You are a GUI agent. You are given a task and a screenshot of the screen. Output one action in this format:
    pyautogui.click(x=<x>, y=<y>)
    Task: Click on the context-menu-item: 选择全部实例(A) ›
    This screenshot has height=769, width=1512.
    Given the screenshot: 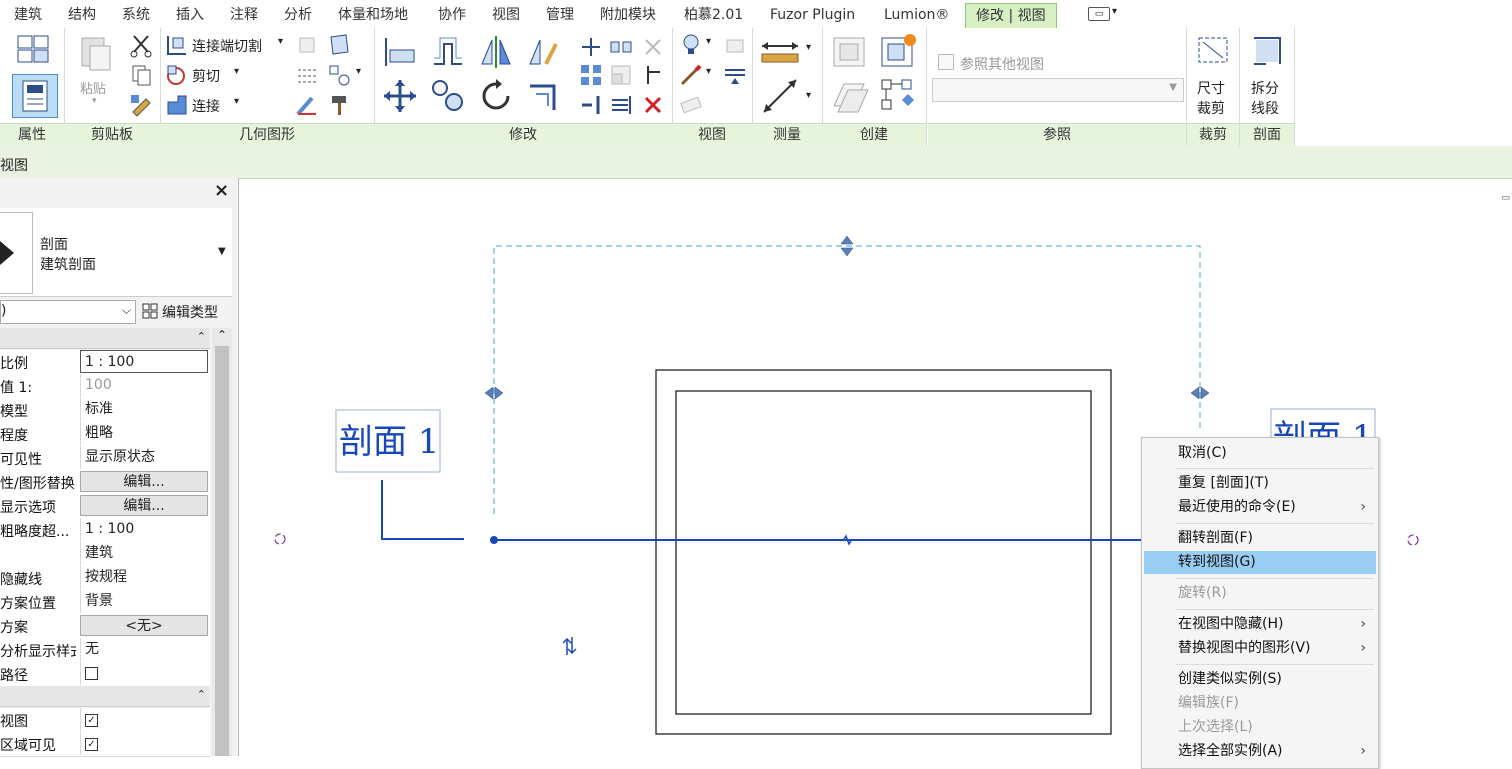 What is the action you would take?
    pyautogui.click(x=1260, y=751)
    